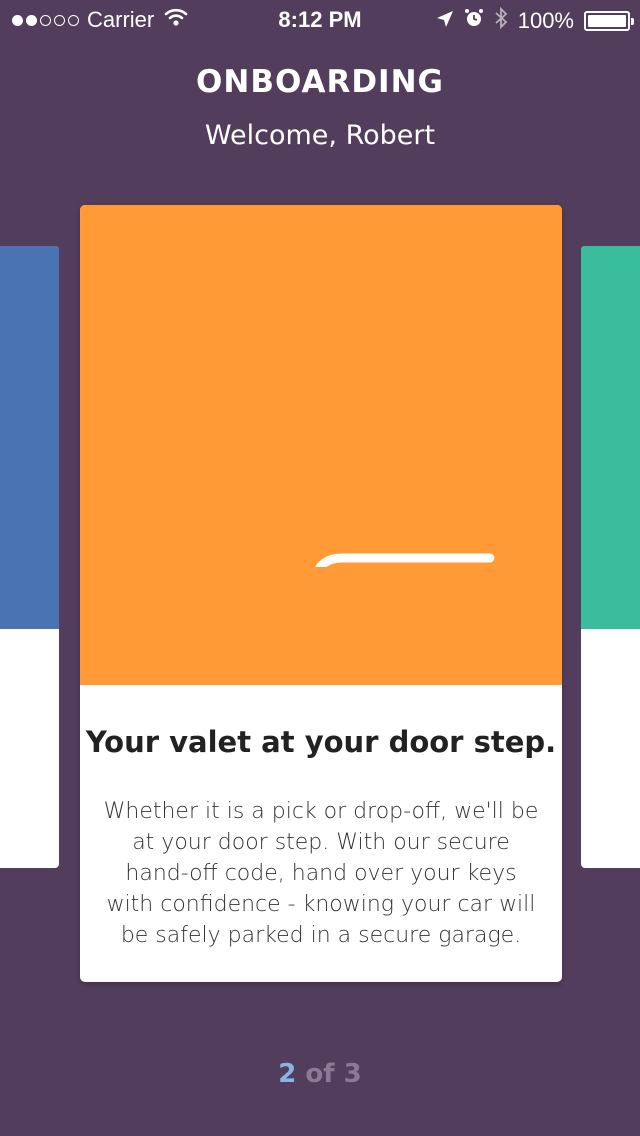 The image size is (640, 1136). What do you see at coordinates (320, 135) in the screenshot?
I see `welcome-subtitle: Welcome, Robert` at bounding box center [320, 135].